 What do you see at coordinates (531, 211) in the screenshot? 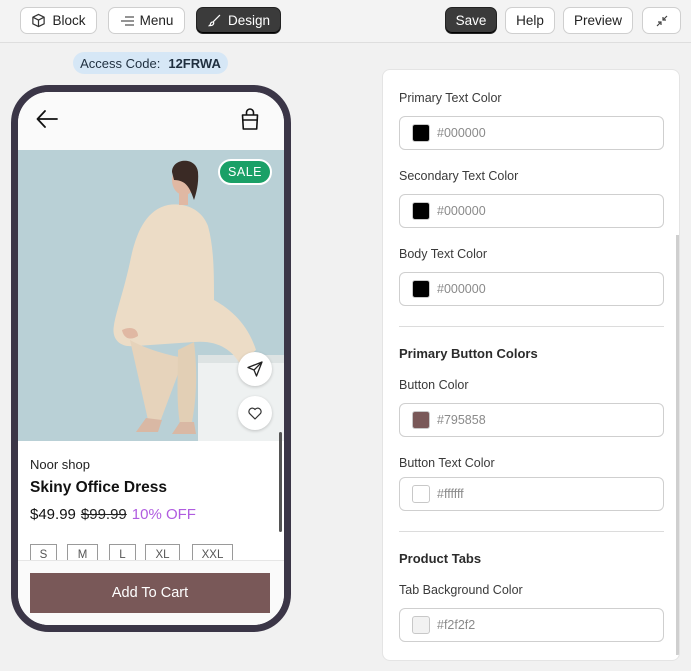
I see `secondary-text-color-field: #000000` at bounding box center [531, 211].